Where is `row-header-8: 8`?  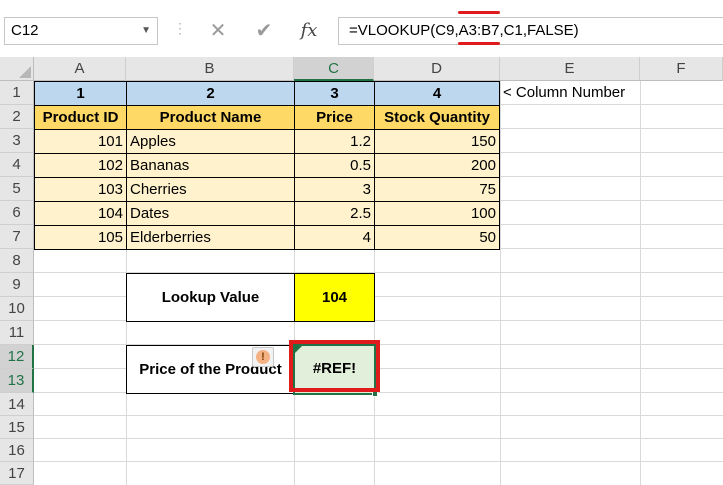
row-header-8: 8 is located at coordinates (17, 261).